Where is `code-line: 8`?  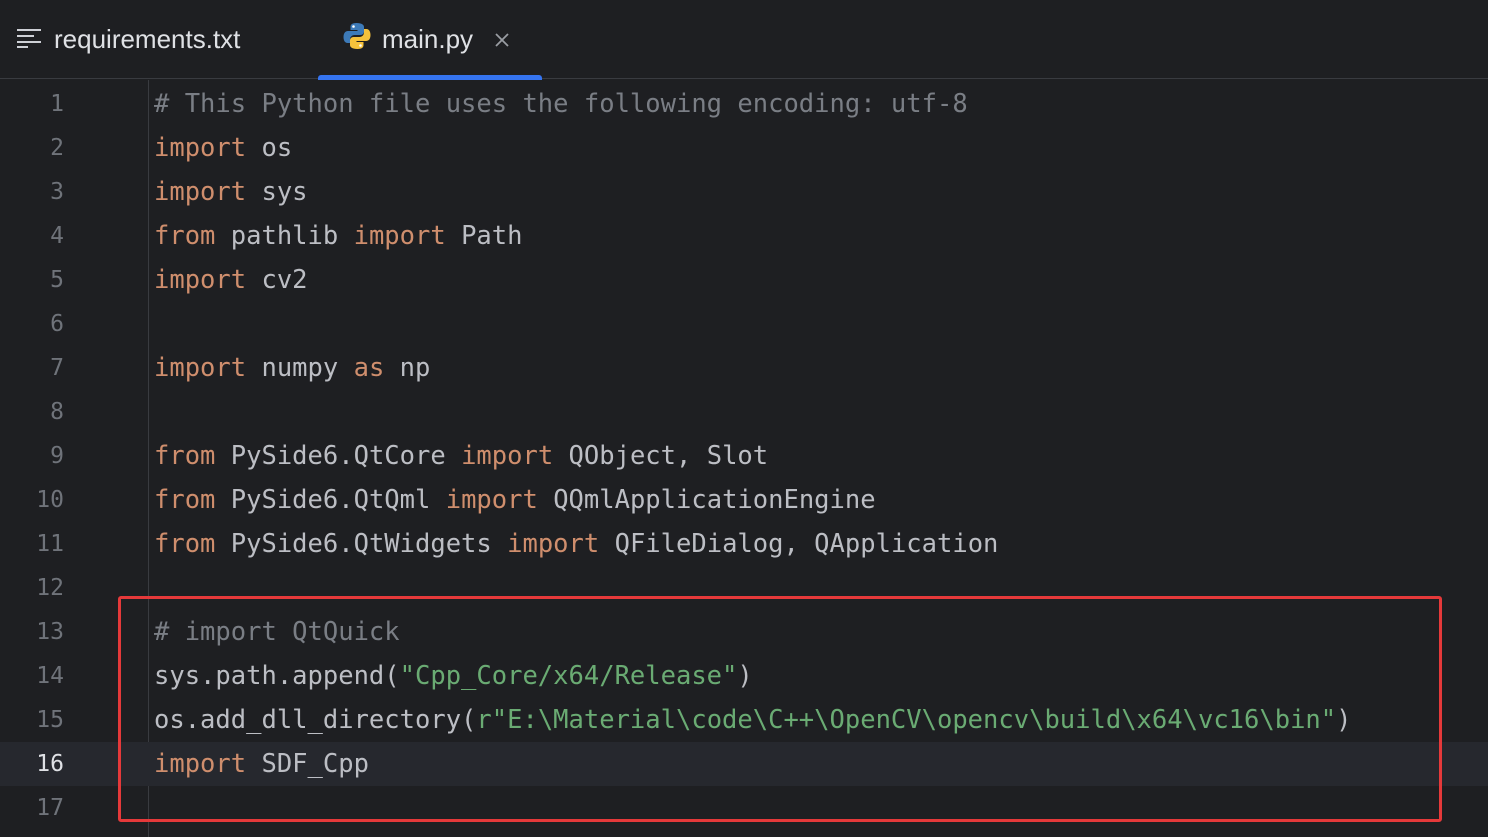 code-line: 8 is located at coordinates (744, 412).